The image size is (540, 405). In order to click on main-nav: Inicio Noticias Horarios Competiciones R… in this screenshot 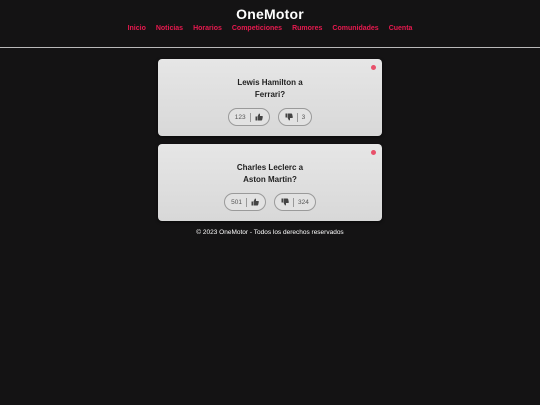, I will do `click(270, 28)`.